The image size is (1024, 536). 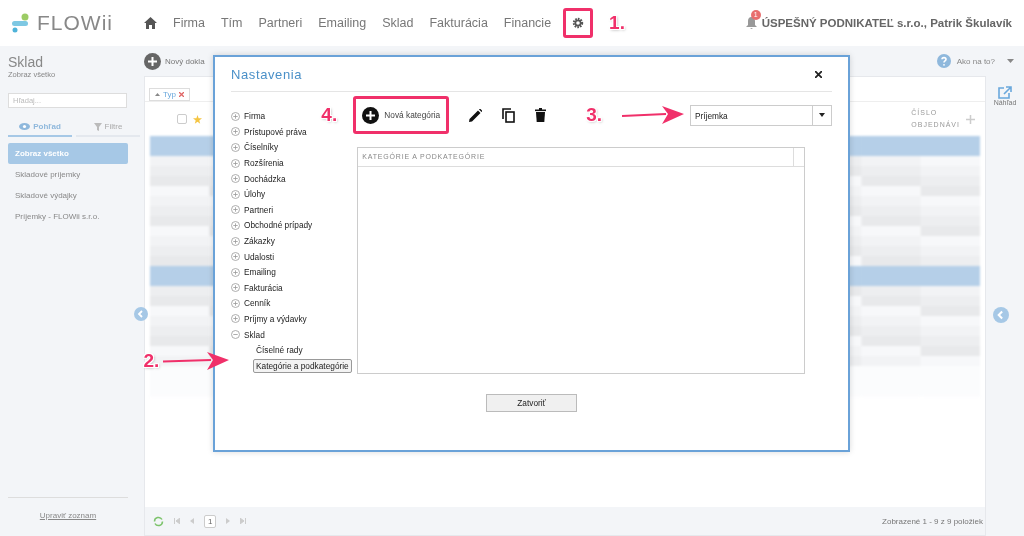 I want to click on logo-text: FLOWii, so click(x=75, y=23).